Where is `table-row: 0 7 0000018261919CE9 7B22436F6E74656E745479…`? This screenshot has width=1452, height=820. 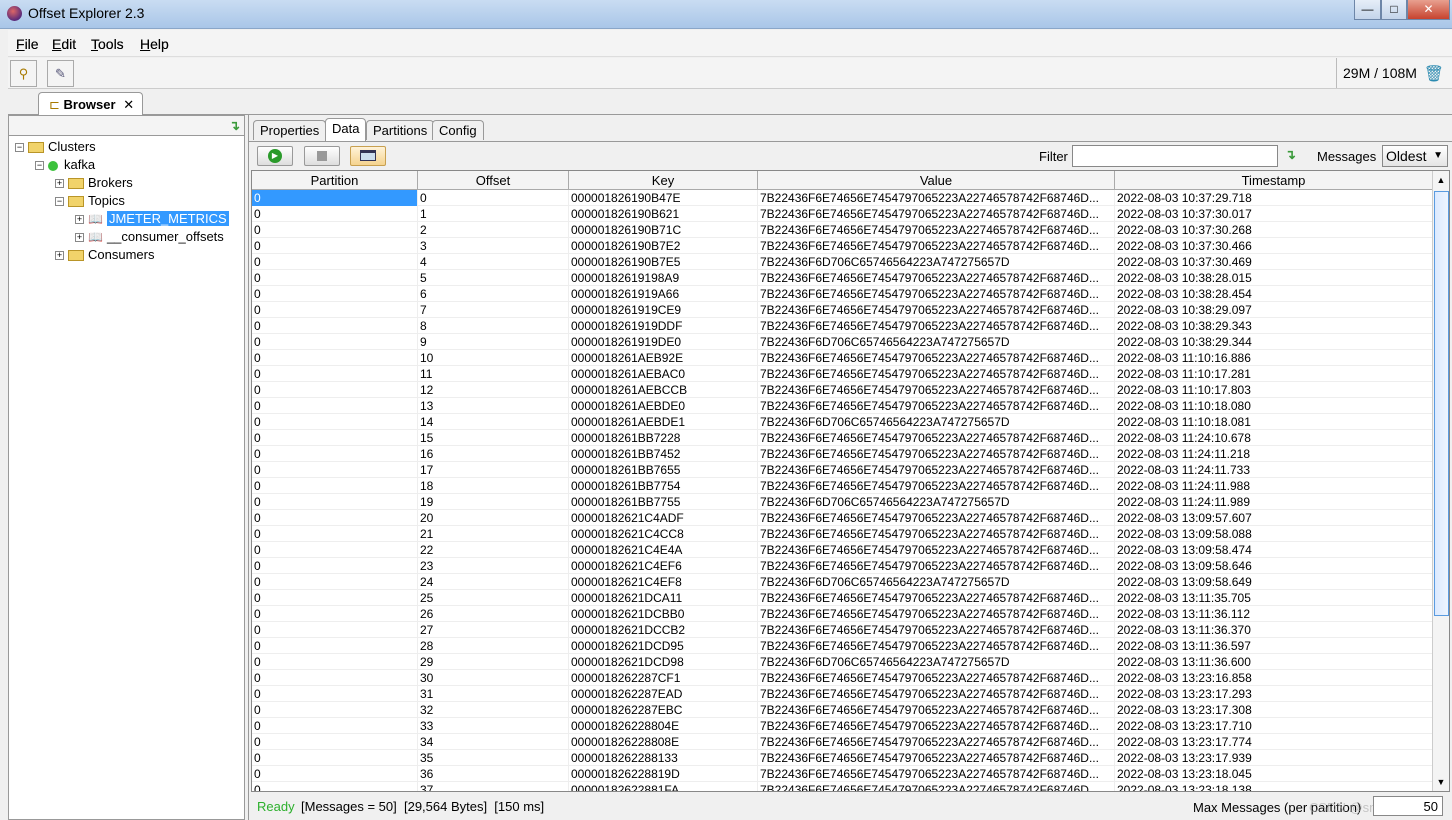 table-row: 0 7 0000018261919CE9 7B22436F6E74656E745479… is located at coordinates (842, 310).